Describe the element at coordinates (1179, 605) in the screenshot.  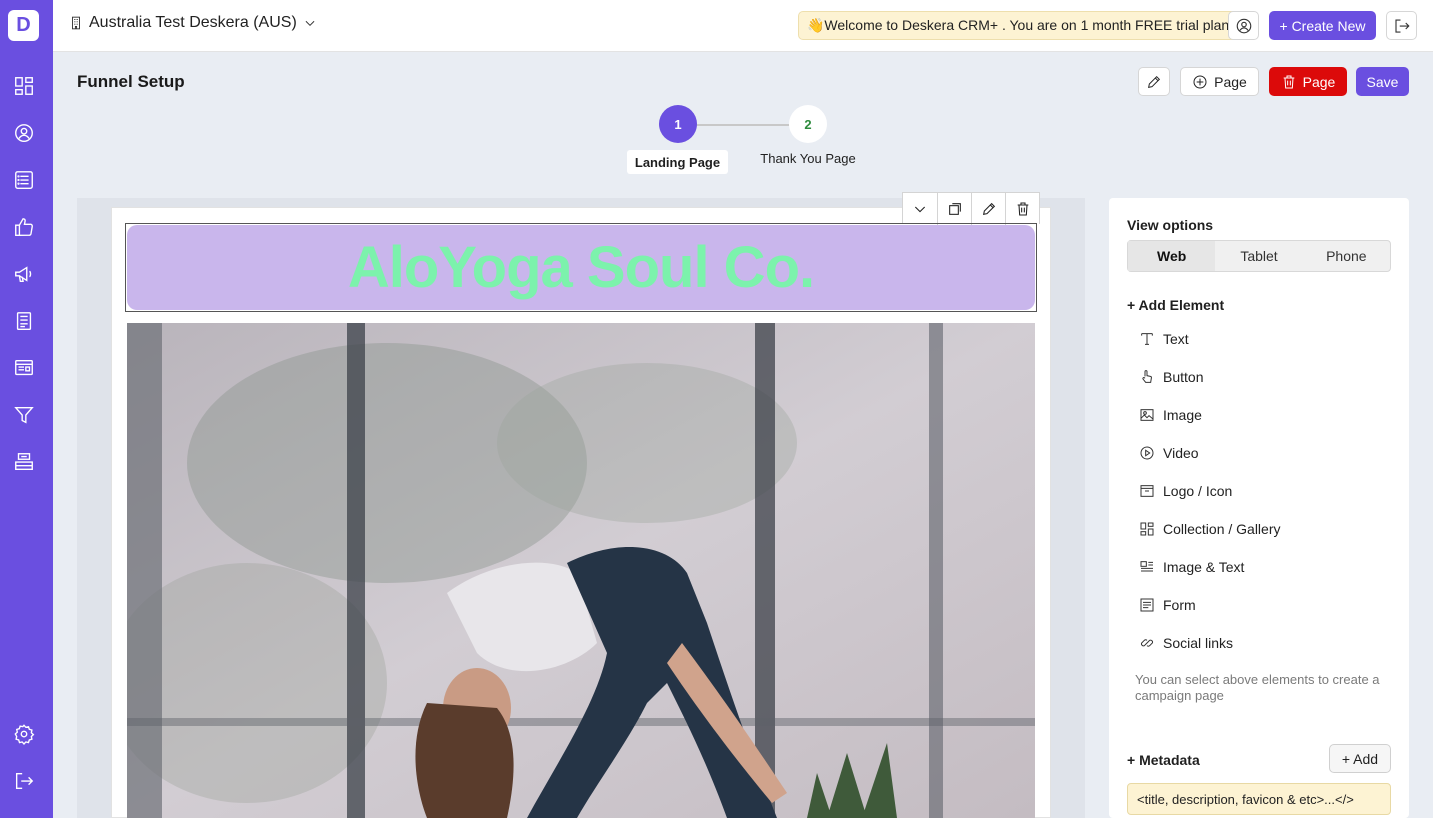
I see `element-label: Form` at that location.